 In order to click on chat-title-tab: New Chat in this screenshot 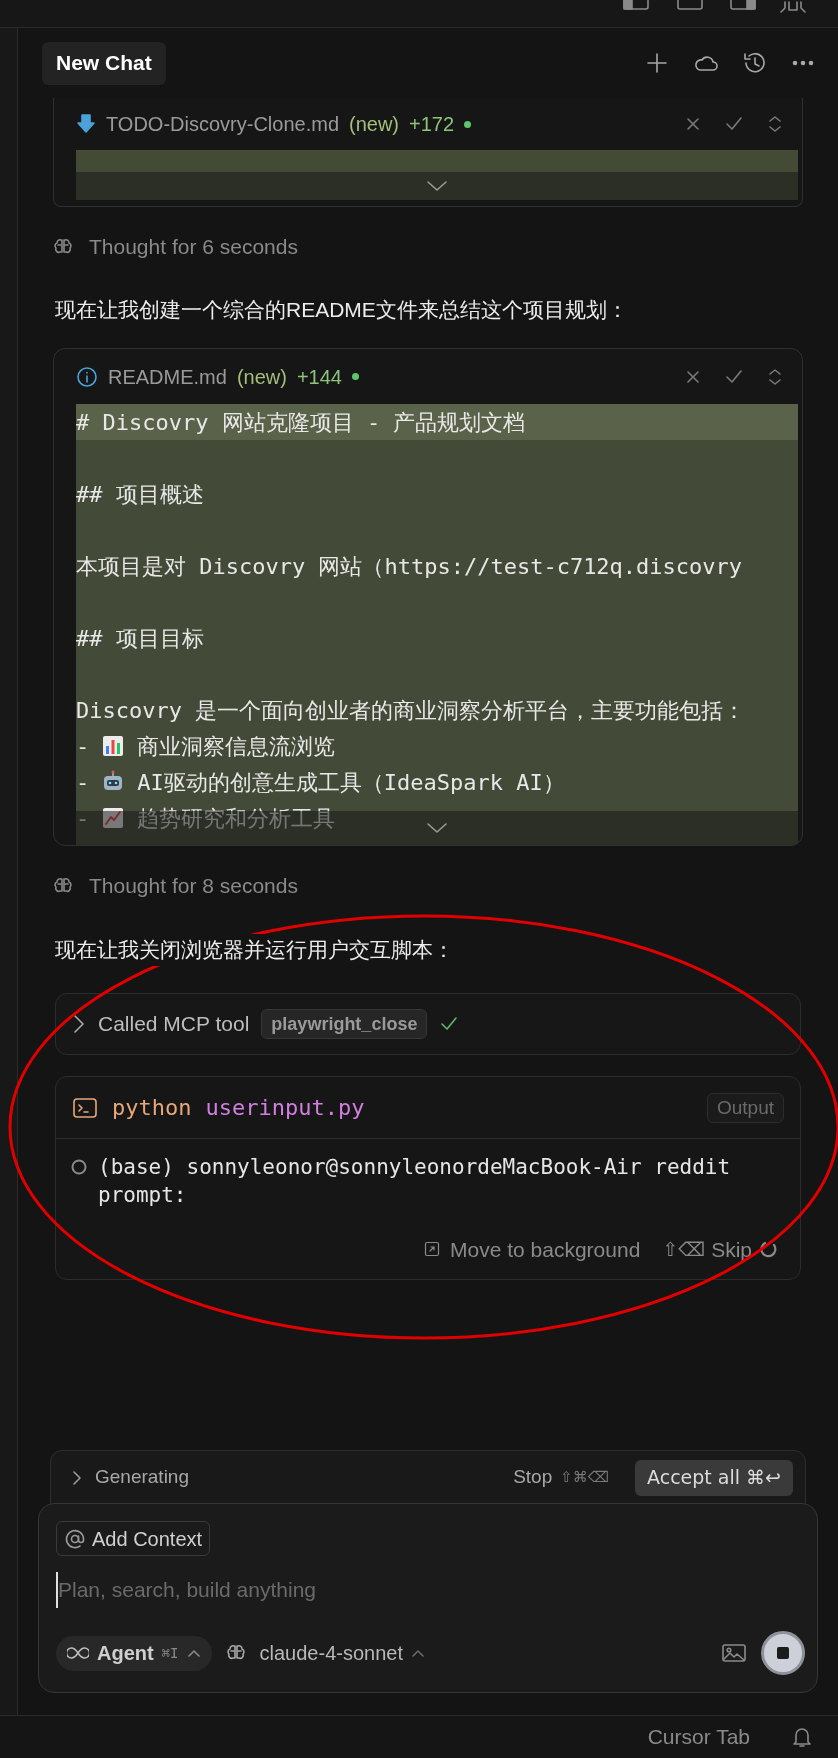, I will do `click(104, 63)`.